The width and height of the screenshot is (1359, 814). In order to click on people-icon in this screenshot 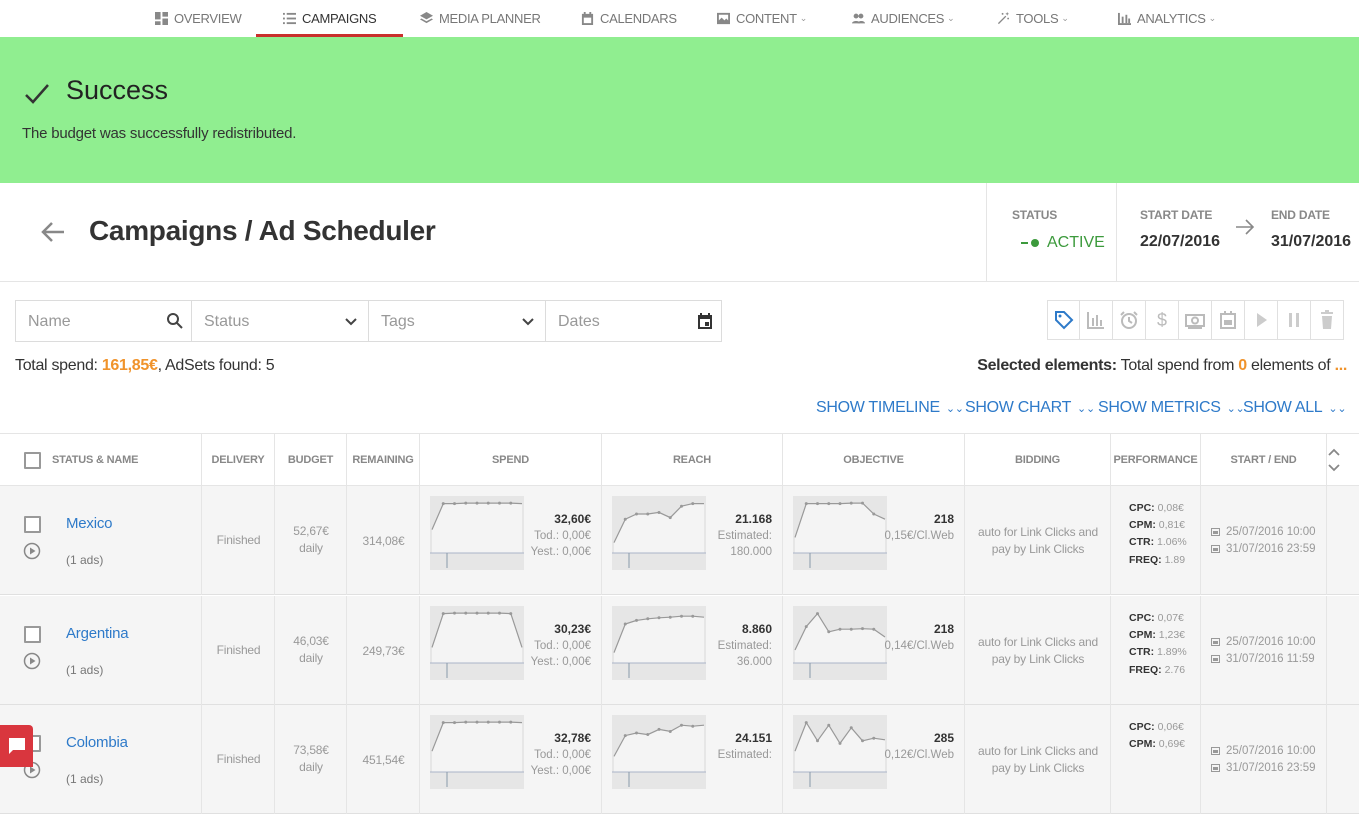, I will do `click(858, 18)`.